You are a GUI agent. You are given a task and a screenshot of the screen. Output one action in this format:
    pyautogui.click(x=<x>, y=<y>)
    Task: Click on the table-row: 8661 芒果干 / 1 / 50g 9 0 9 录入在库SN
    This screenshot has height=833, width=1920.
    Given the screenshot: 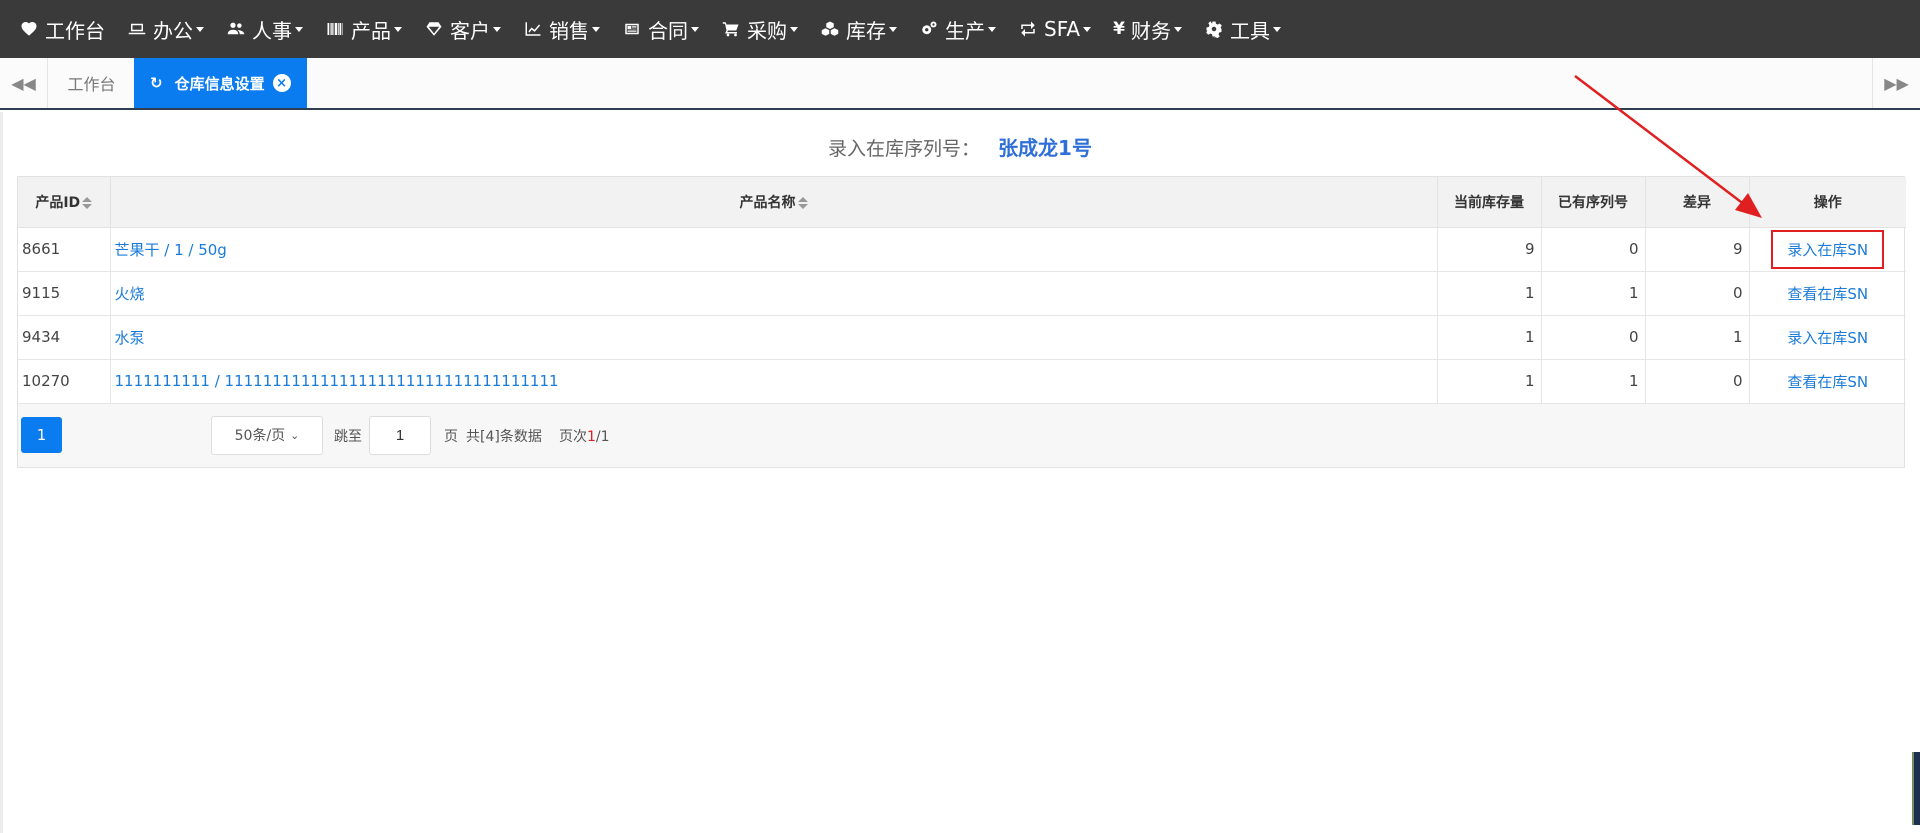 What is the action you would take?
    pyautogui.click(x=962, y=249)
    